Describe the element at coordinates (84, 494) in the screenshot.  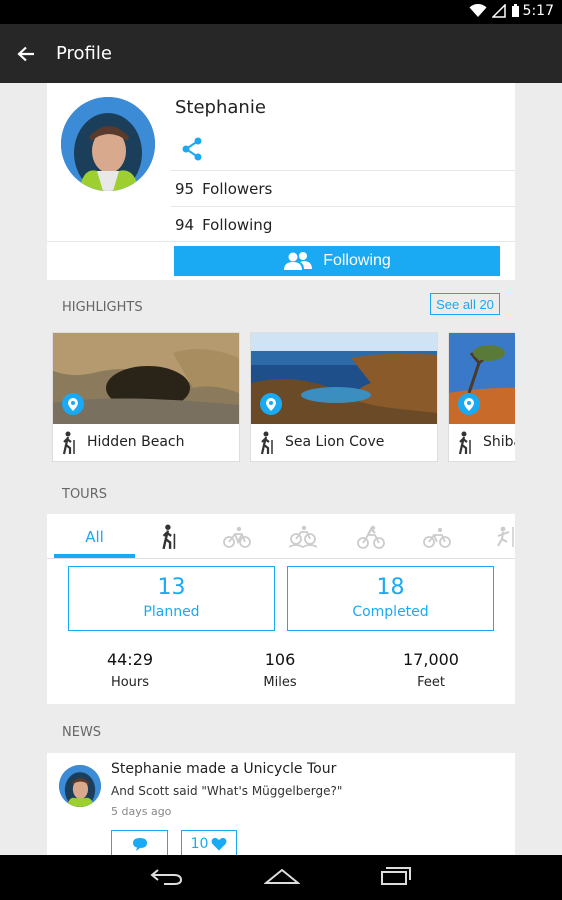
I see `tours-heading: TOURS` at that location.